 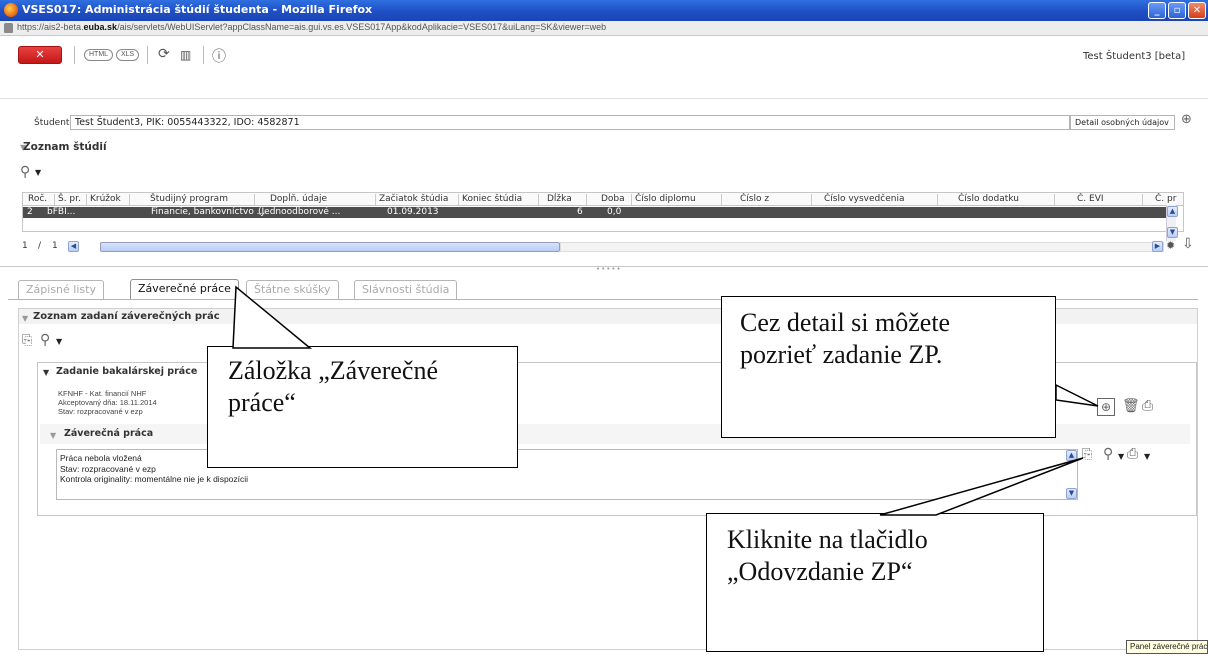 I want to click on tab-pointer, so click(x=272, y=317).